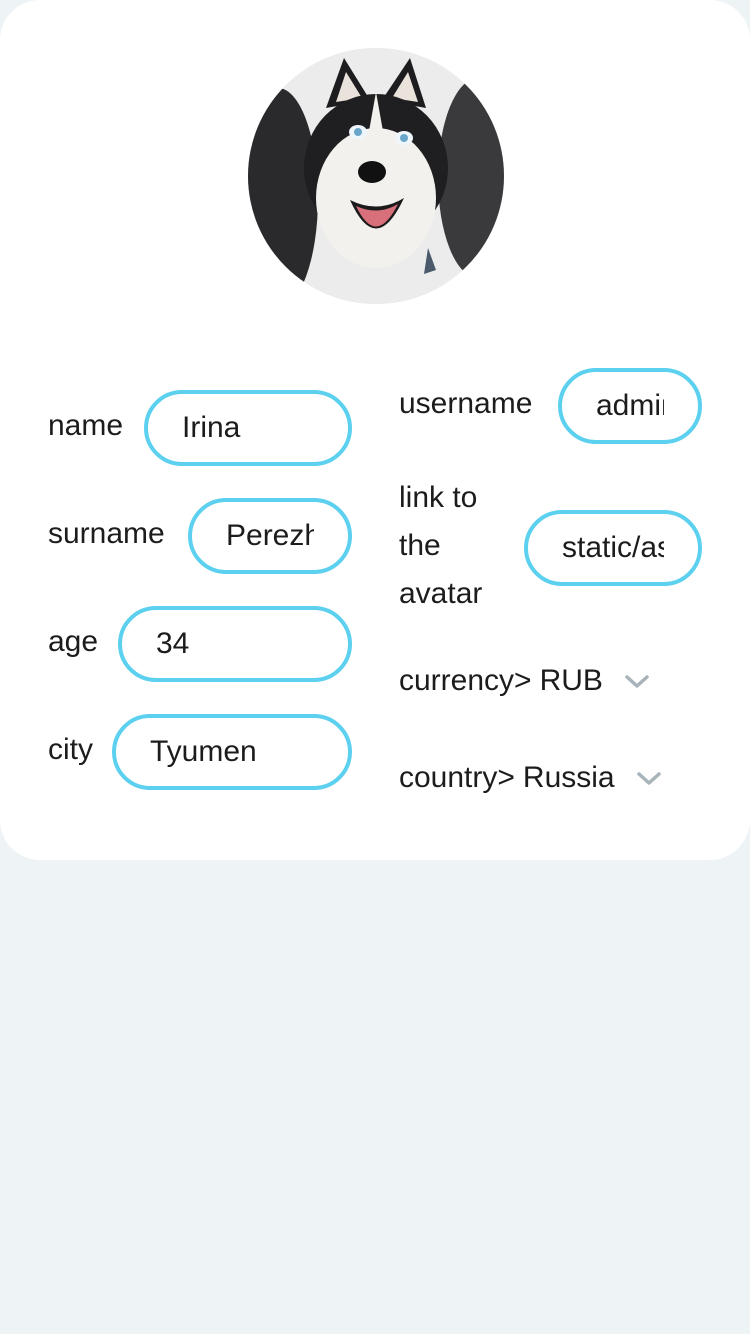 This screenshot has width=750, height=1334. I want to click on avatar-link-field, so click(613, 548).